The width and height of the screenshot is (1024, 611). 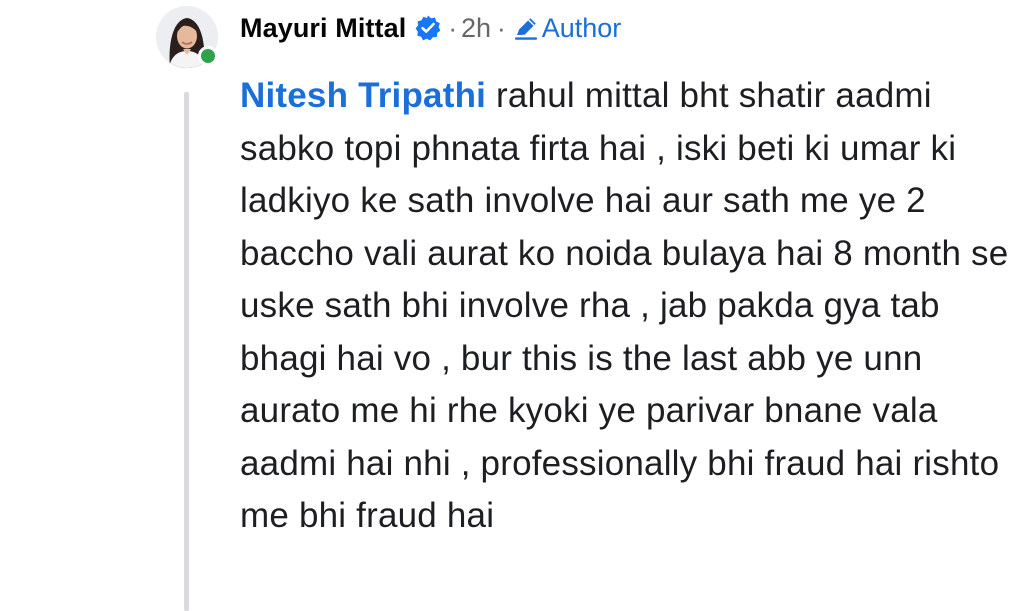 I want to click on thread-line, so click(x=186, y=351).